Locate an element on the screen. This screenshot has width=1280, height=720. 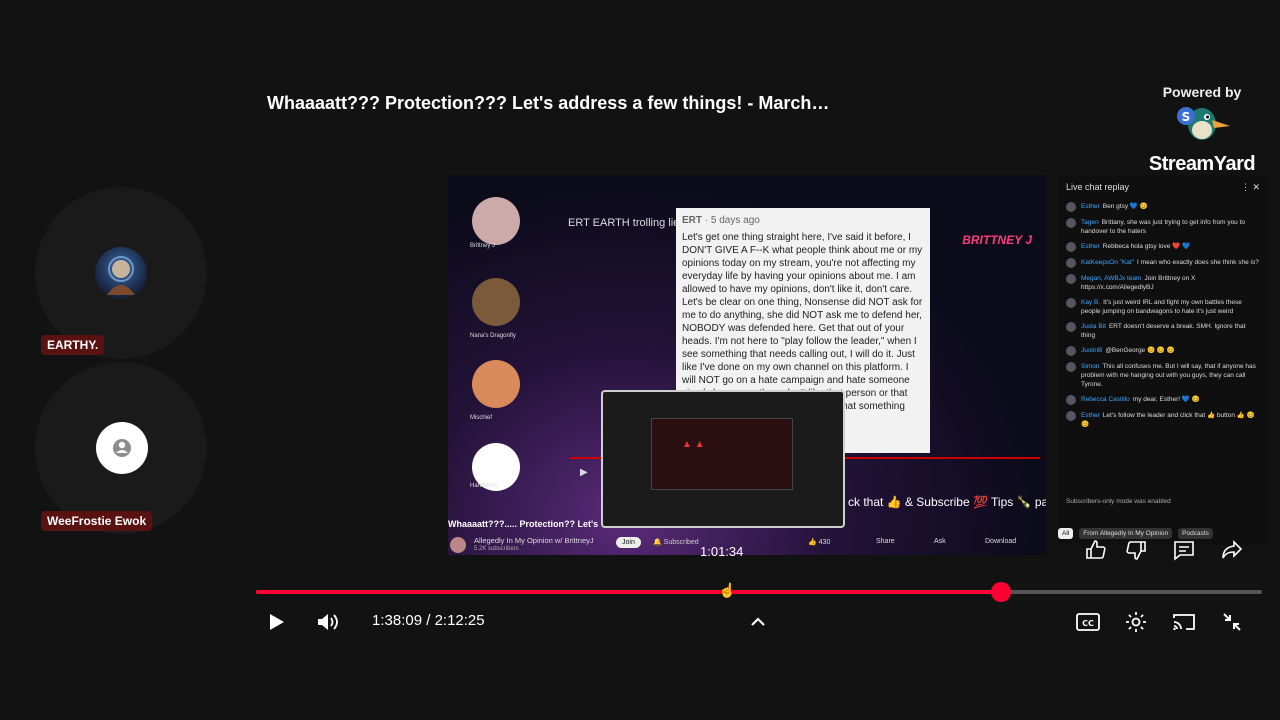
chat-message-body: Esther Ben gtsy 💙 😊 is located at coordinates (1114, 207).